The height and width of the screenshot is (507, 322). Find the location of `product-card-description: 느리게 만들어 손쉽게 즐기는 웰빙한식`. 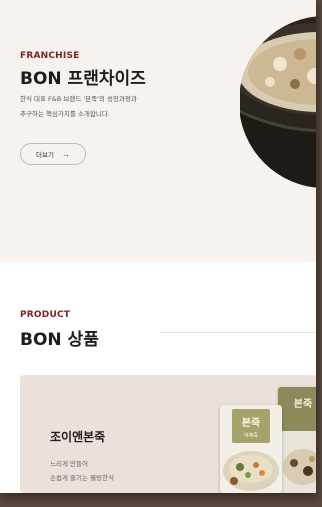

product-card-description: 느리게 만들어 손쉽게 즐기는 웰빙한식 is located at coordinates (82, 471).